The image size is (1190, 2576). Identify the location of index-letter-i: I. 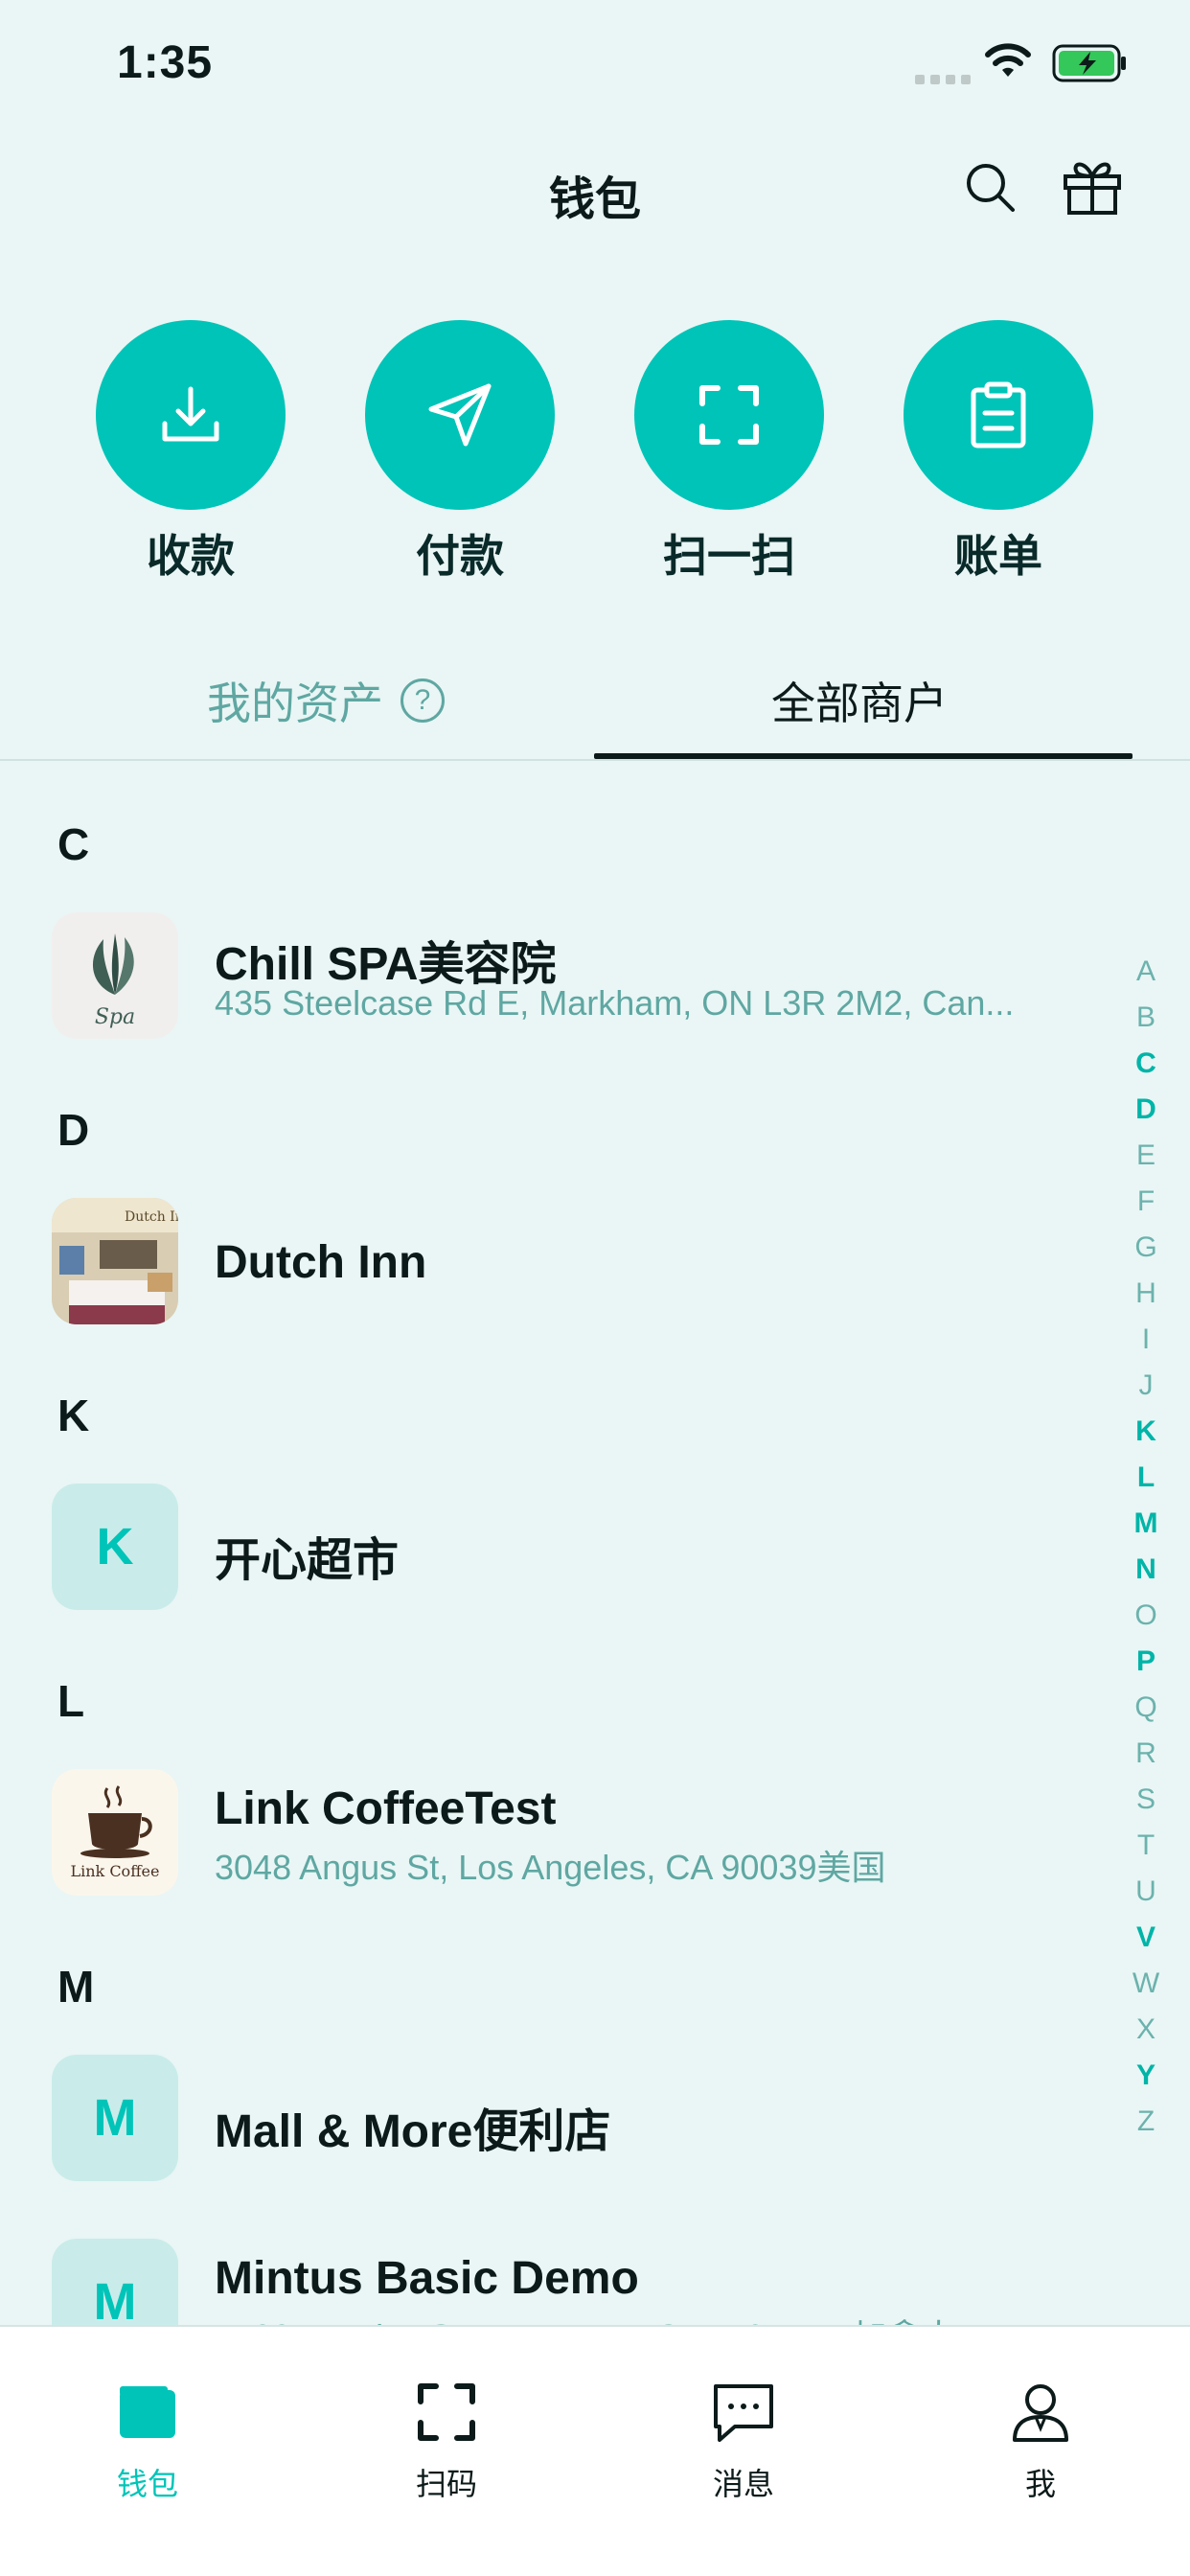
(1146, 1340).